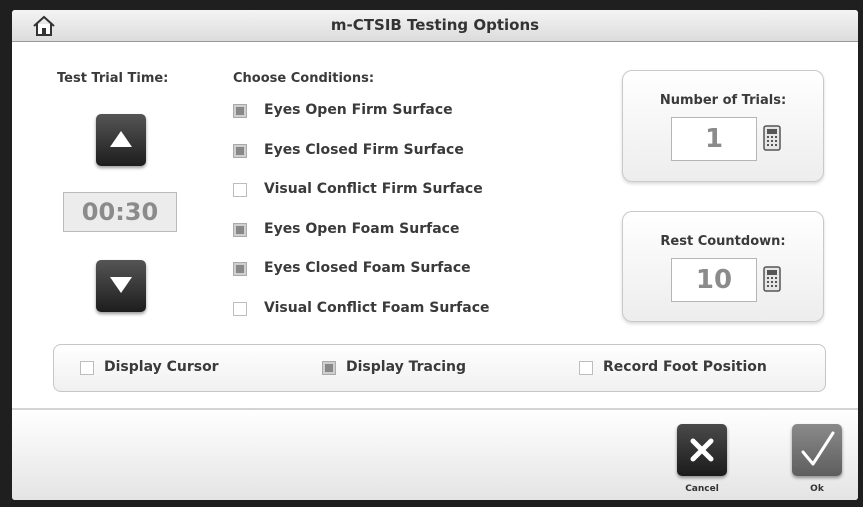 The width and height of the screenshot is (863, 507). I want to click on ok-button, so click(817, 450).